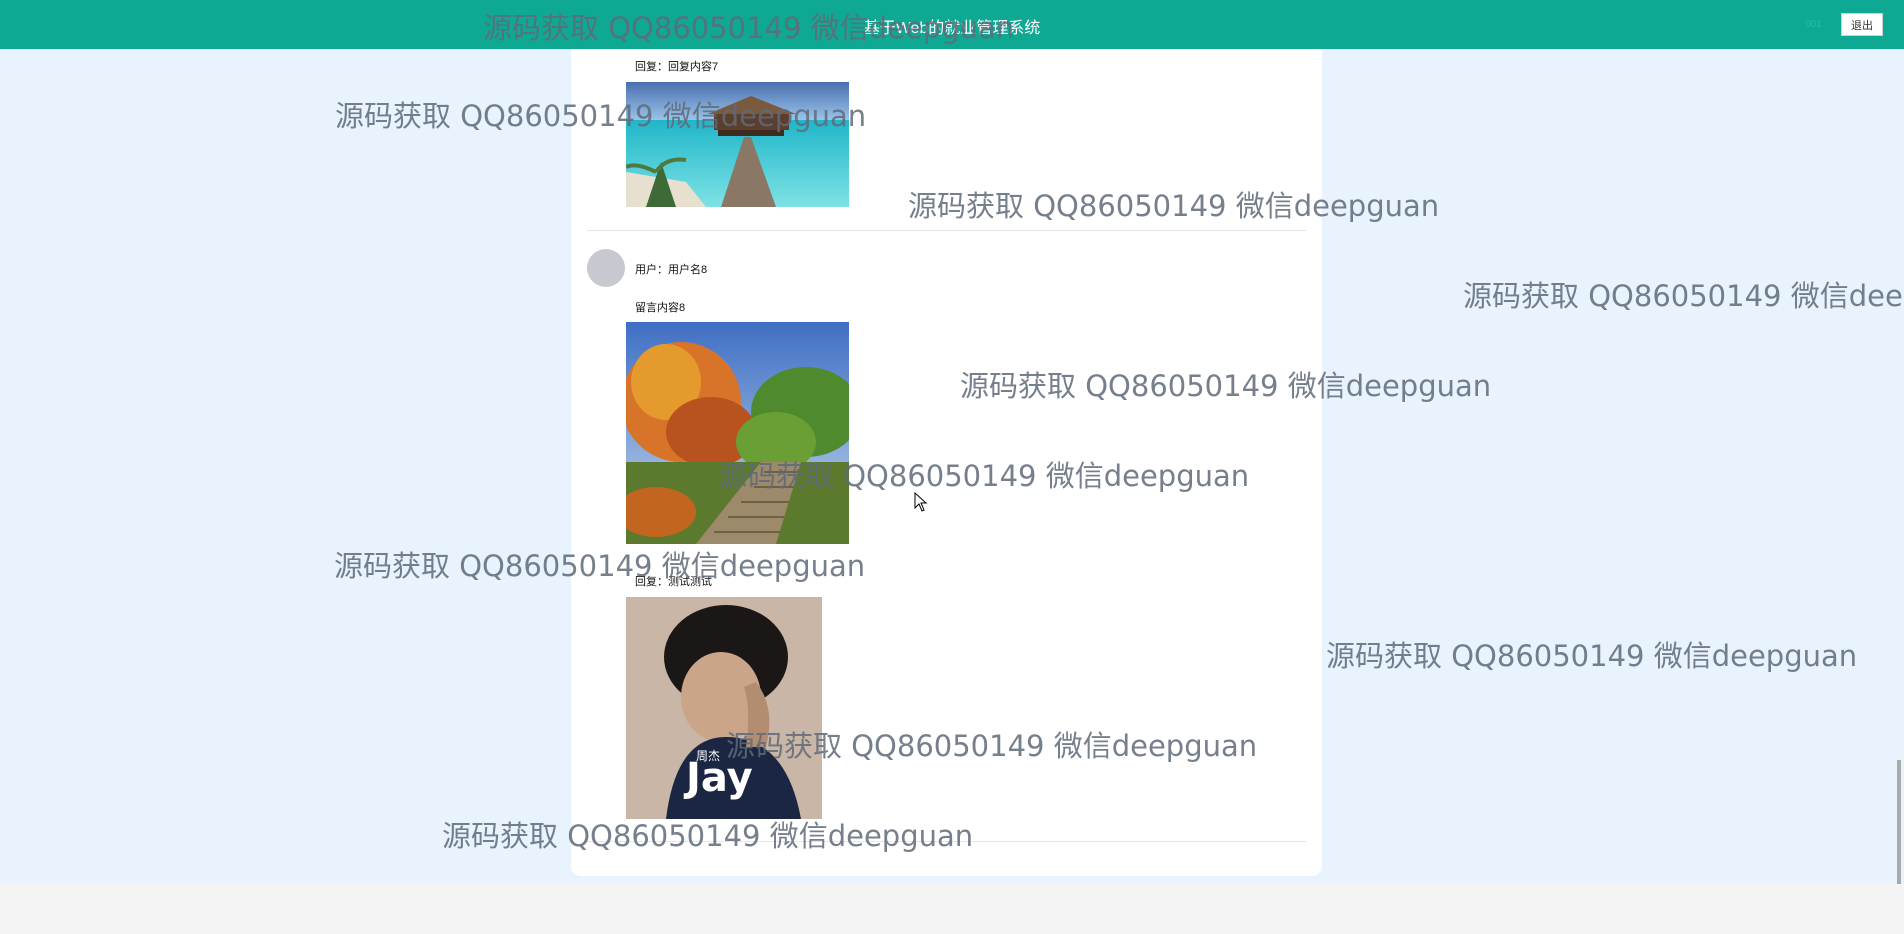  What do you see at coordinates (724, 708) in the screenshot?
I see `reply-image-album: 周杰 Jay` at bounding box center [724, 708].